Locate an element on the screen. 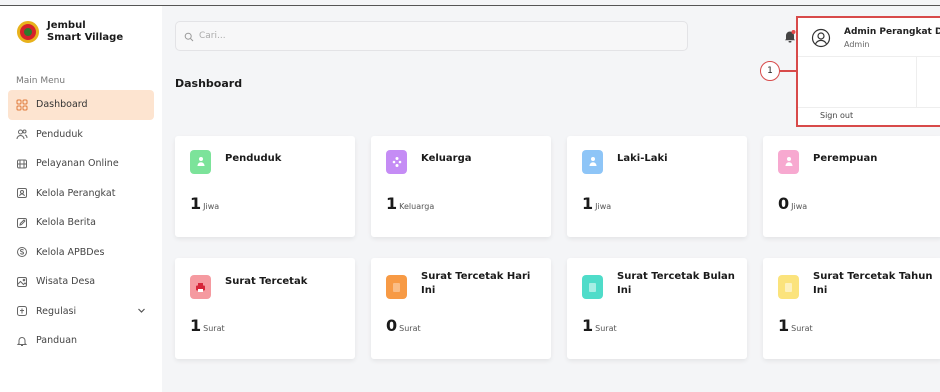  main-menu-label: Main Menu is located at coordinates (41, 81).